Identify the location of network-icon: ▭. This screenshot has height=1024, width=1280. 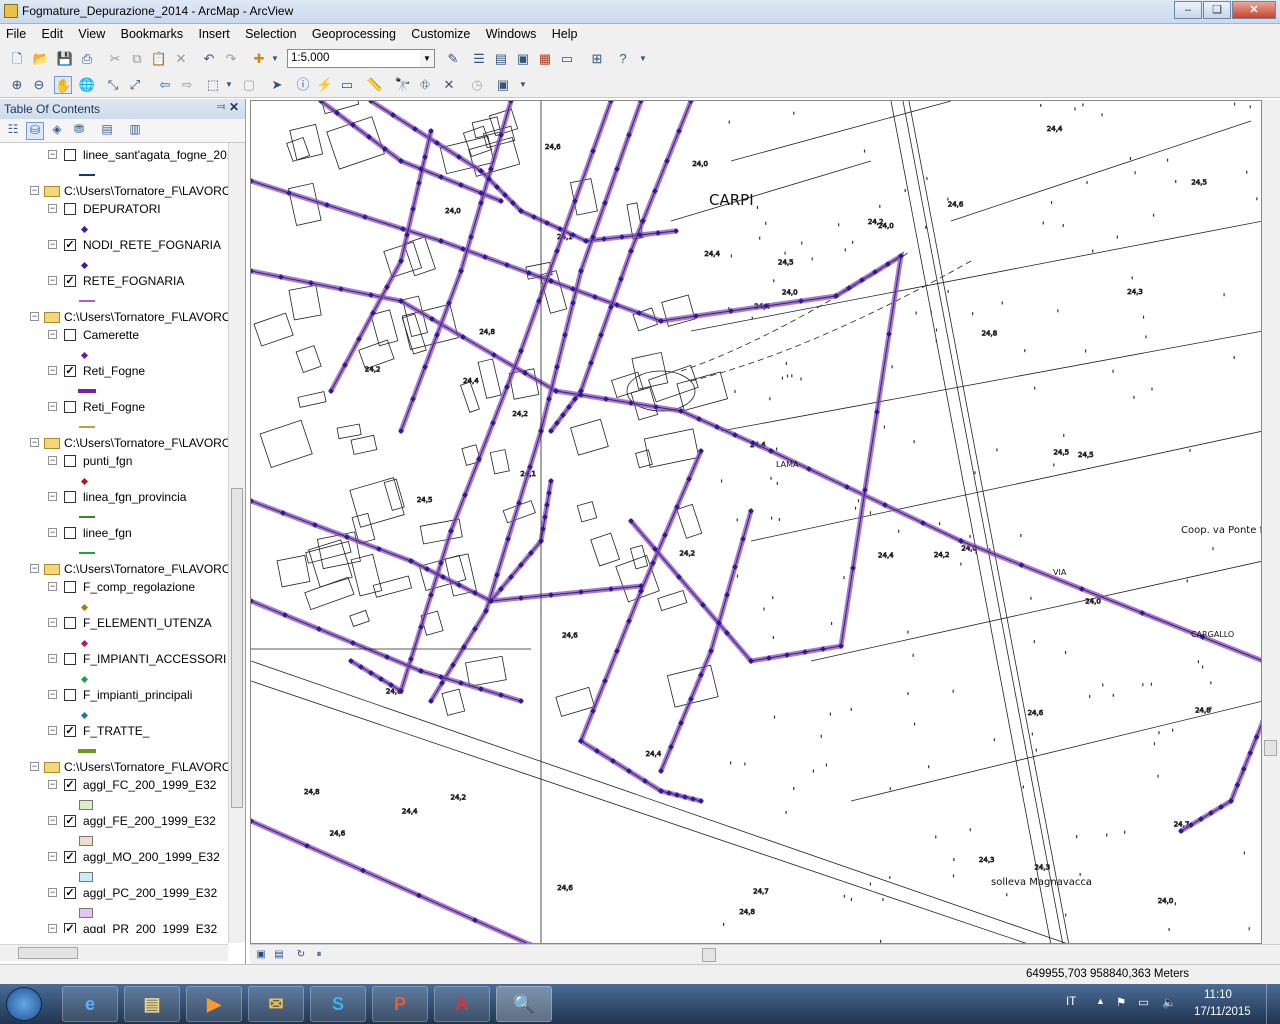
(1143, 1002).